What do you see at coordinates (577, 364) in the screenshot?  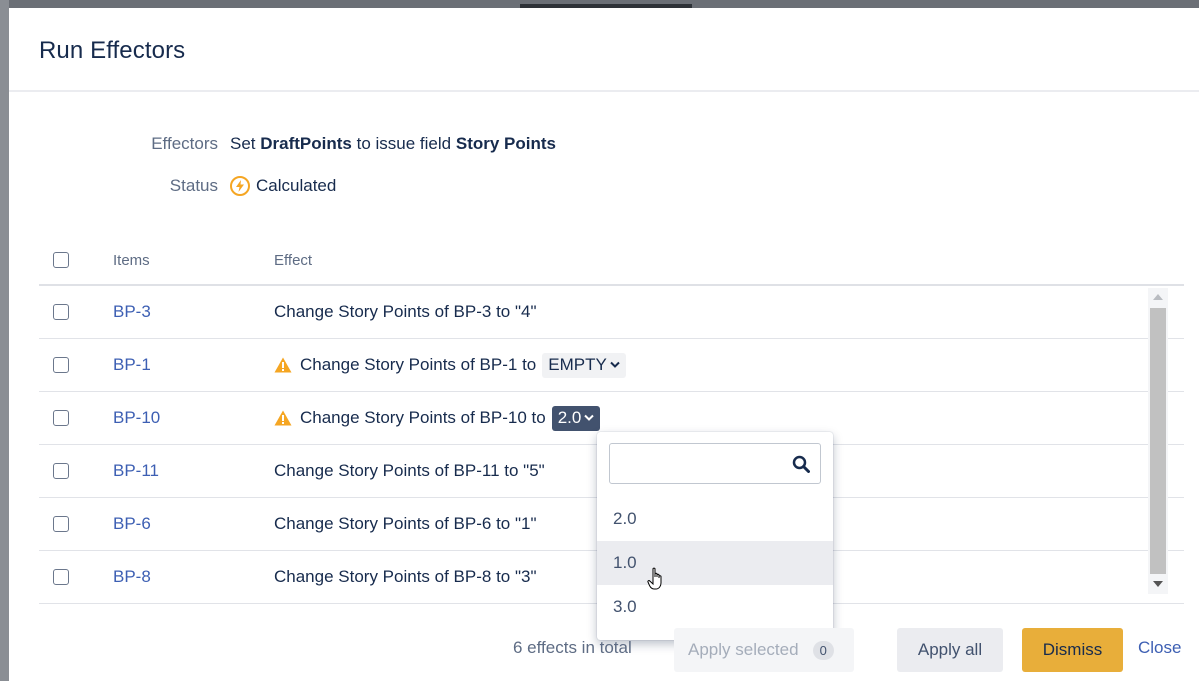 I see `value-select-label: EMPTY` at bounding box center [577, 364].